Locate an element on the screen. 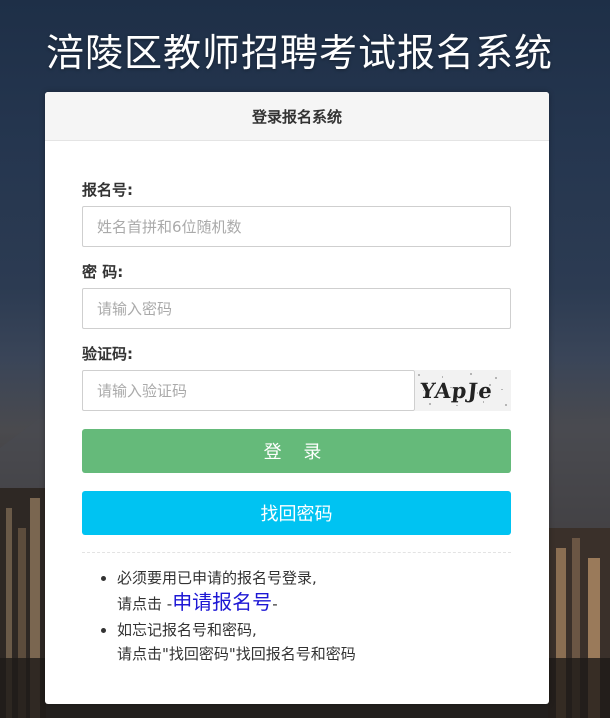 This screenshot has height=718, width=610. captcha-image: YApJe is located at coordinates (463, 390).